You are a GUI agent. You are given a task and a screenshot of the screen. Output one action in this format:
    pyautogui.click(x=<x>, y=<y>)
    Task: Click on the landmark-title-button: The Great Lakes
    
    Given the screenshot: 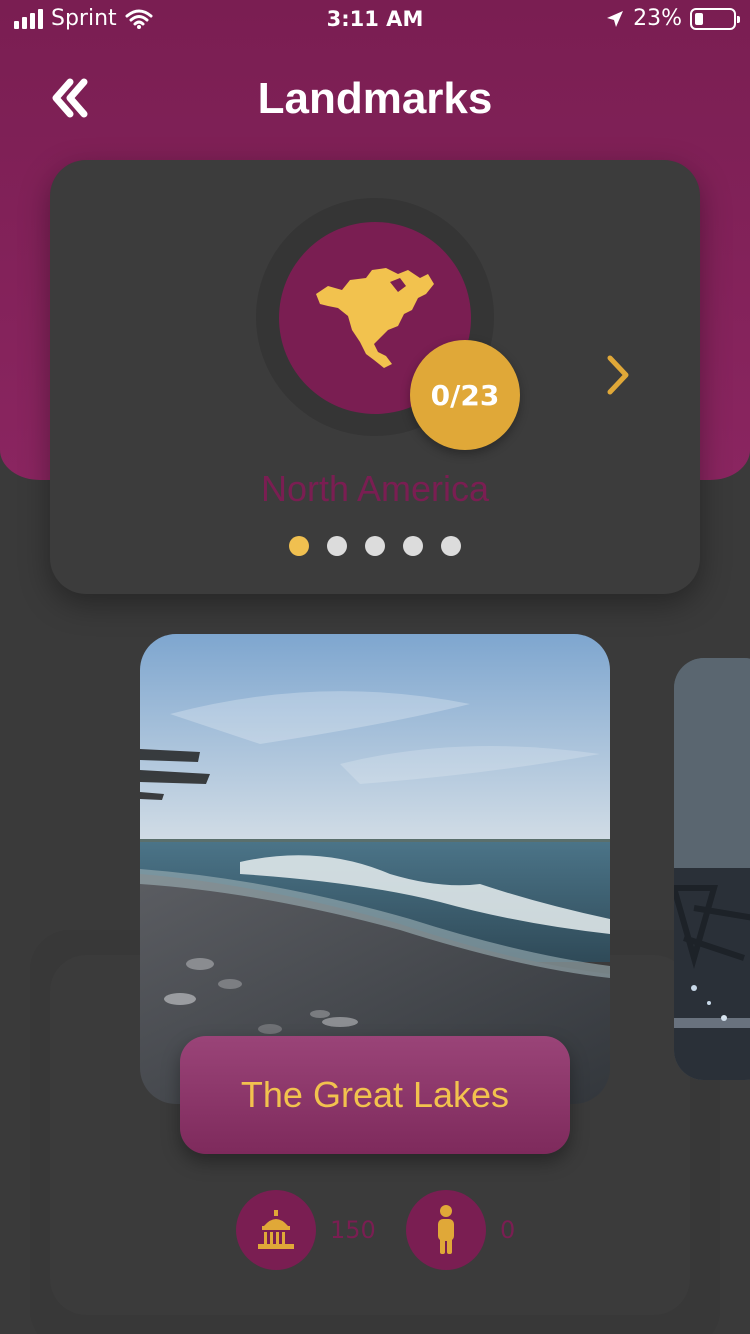 What is the action you would take?
    pyautogui.click(x=375, y=1095)
    